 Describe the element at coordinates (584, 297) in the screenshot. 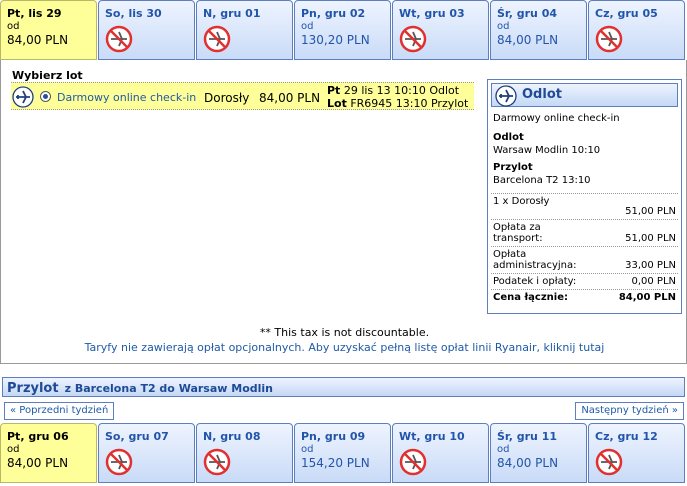

I see `cost-row: Cena łącznie: 84,00 PLN` at that location.